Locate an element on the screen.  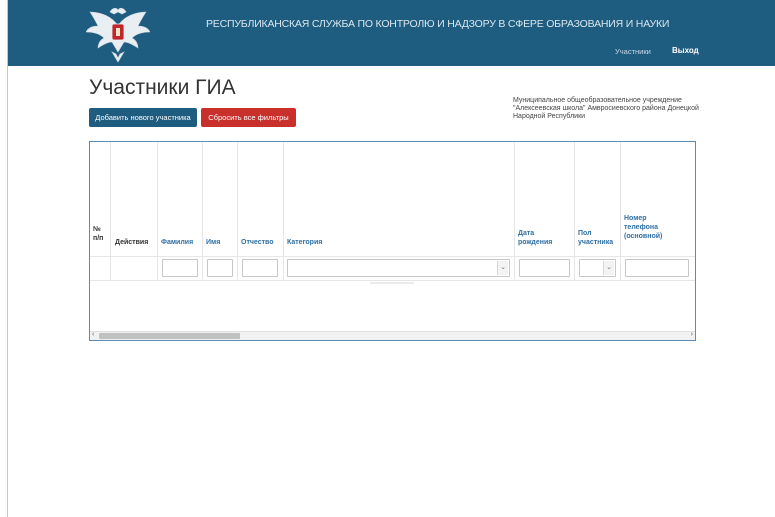
column-header-phone: Номер телефона (основной) is located at coordinates (650, 227).